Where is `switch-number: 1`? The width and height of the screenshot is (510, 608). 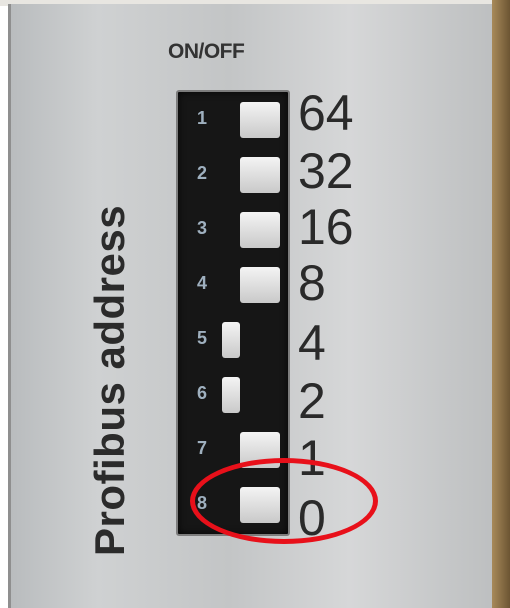
switch-number: 1 is located at coordinates (201, 118).